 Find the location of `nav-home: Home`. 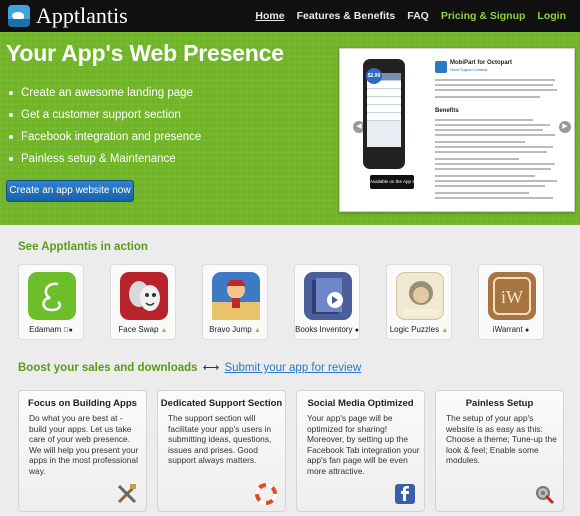

nav-home: Home is located at coordinates (269, 16).